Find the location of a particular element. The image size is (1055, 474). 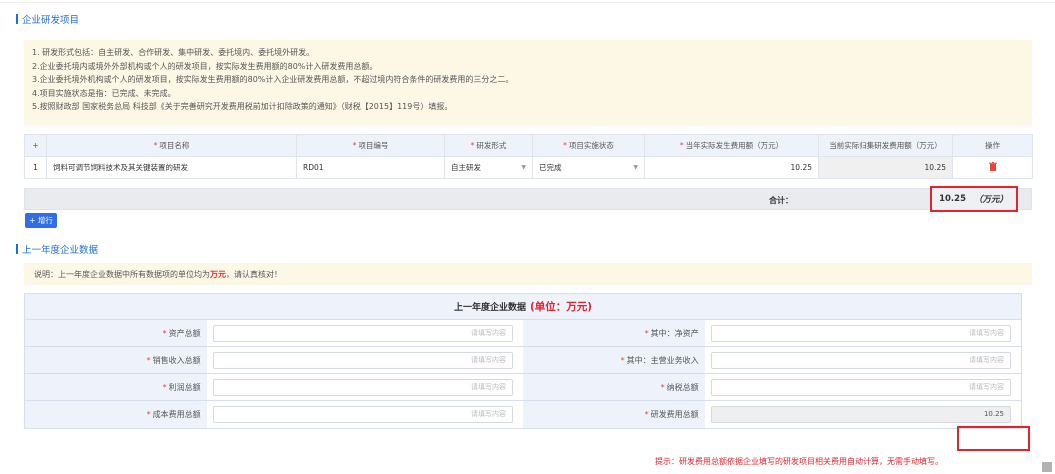

sales-revenue-label: * 销售收入总额 is located at coordinates (116, 360).